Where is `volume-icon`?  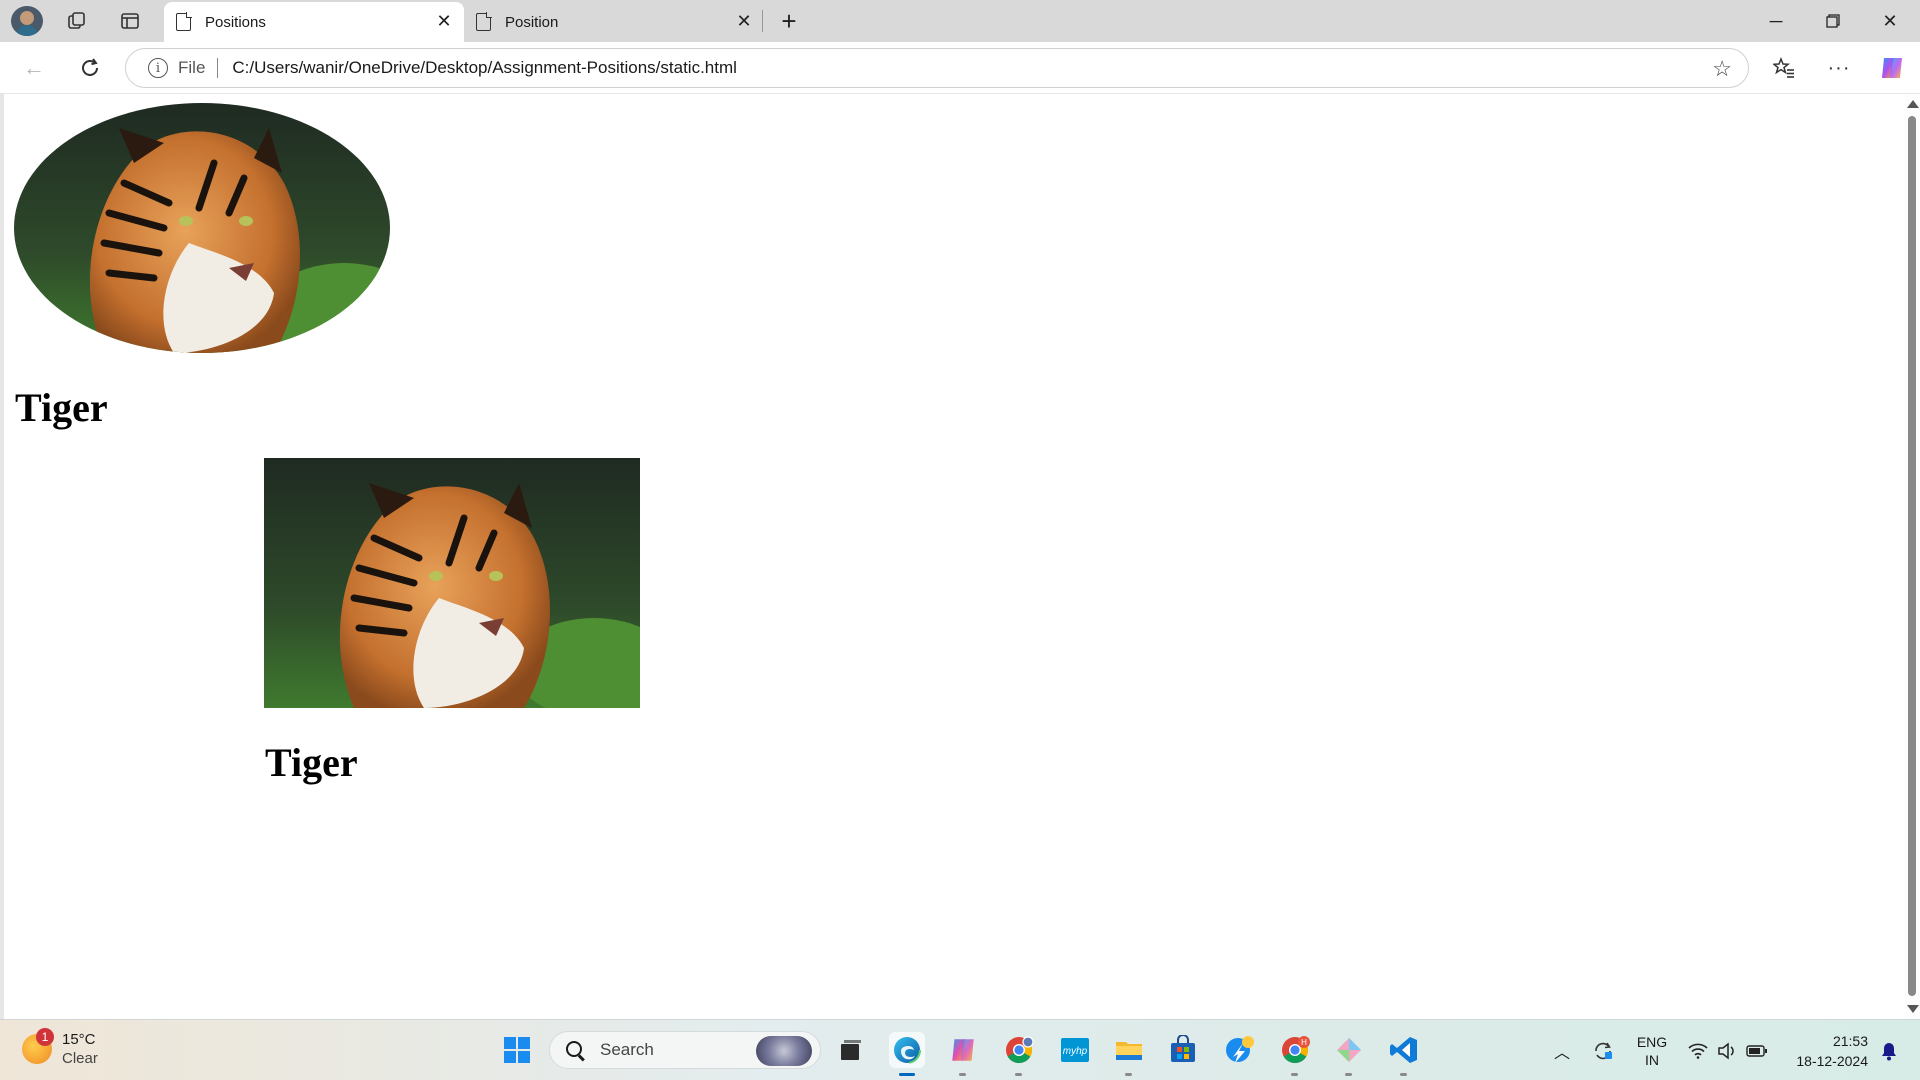 volume-icon is located at coordinates (1727, 1050).